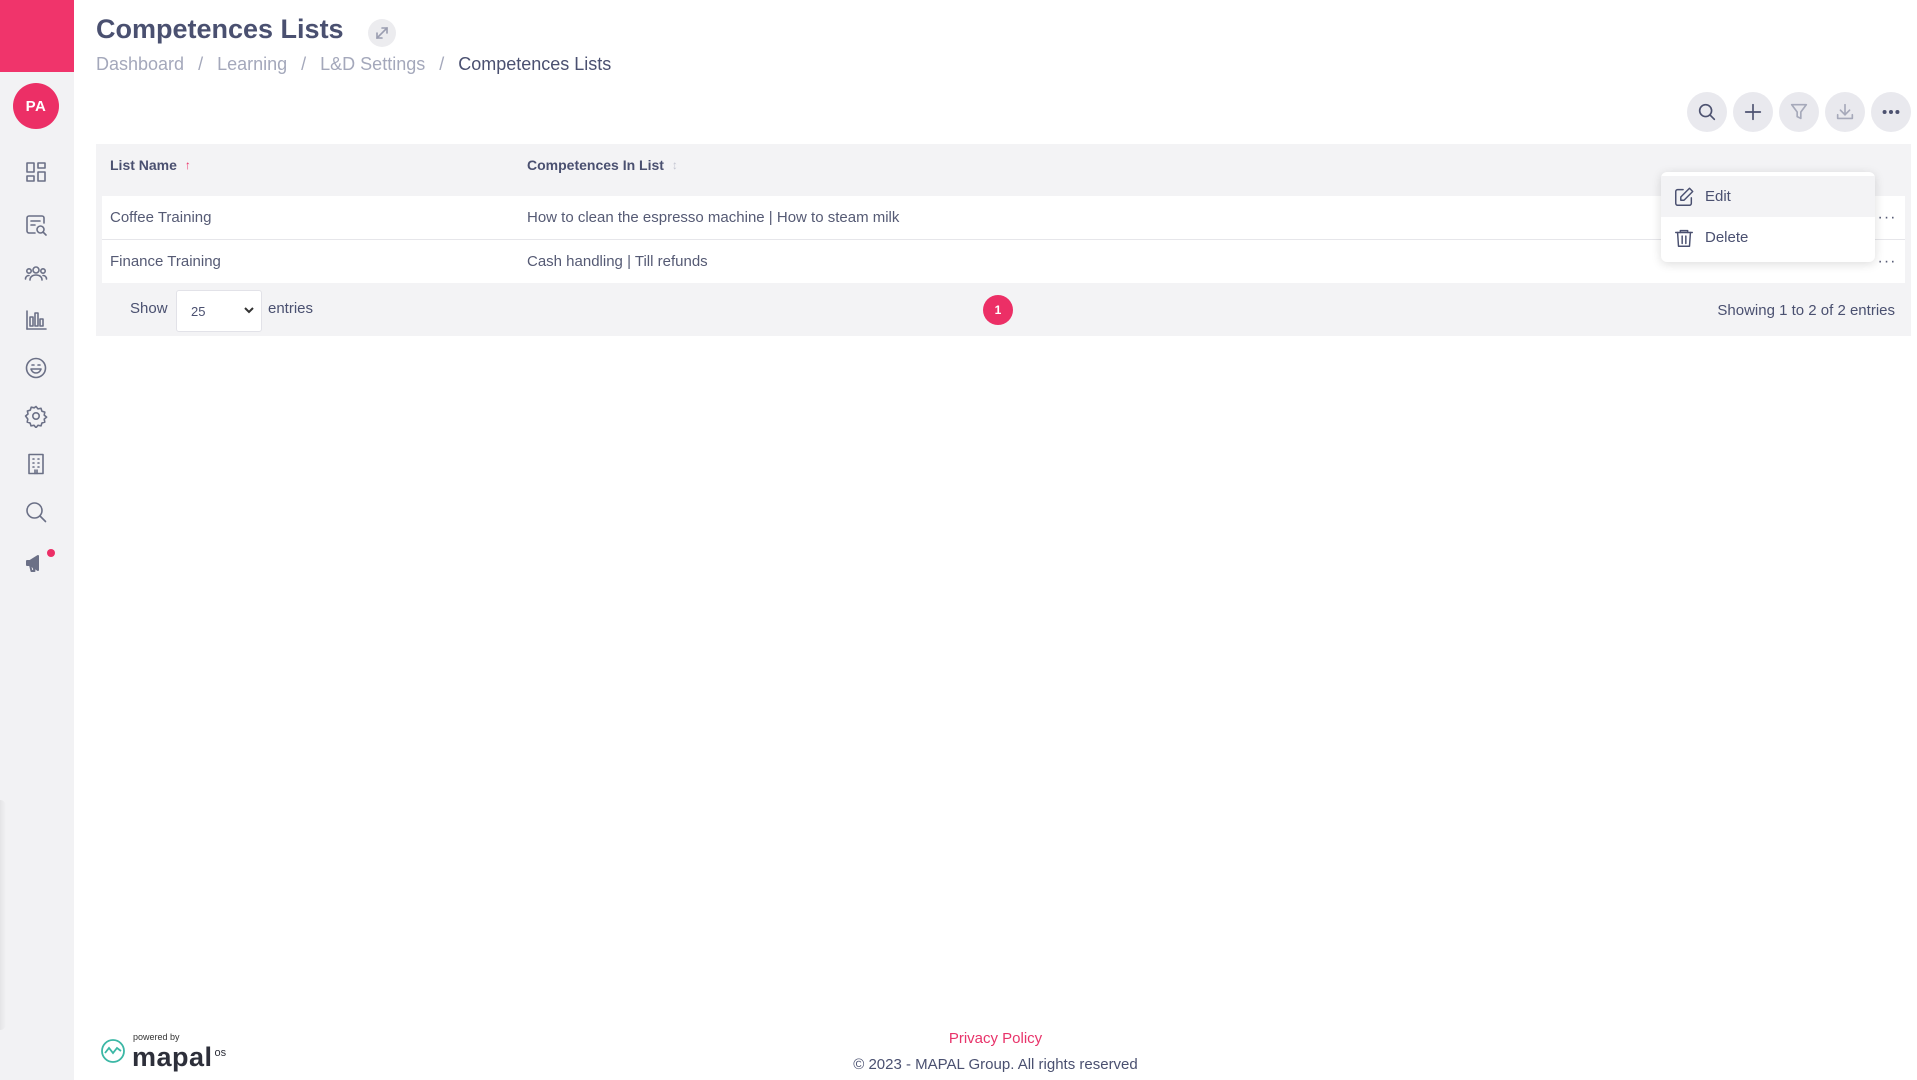 The width and height of the screenshot is (1917, 1080). What do you see at coordinates (252, 64) in the screenshot?
I see `breadcrumb-learning: Learning` at bounding box center [252, 64].